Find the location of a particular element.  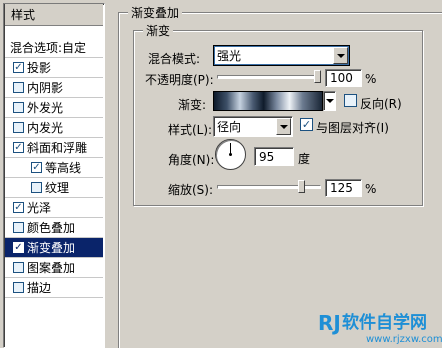

scale-unit: % is located at coordinates (371, 189).